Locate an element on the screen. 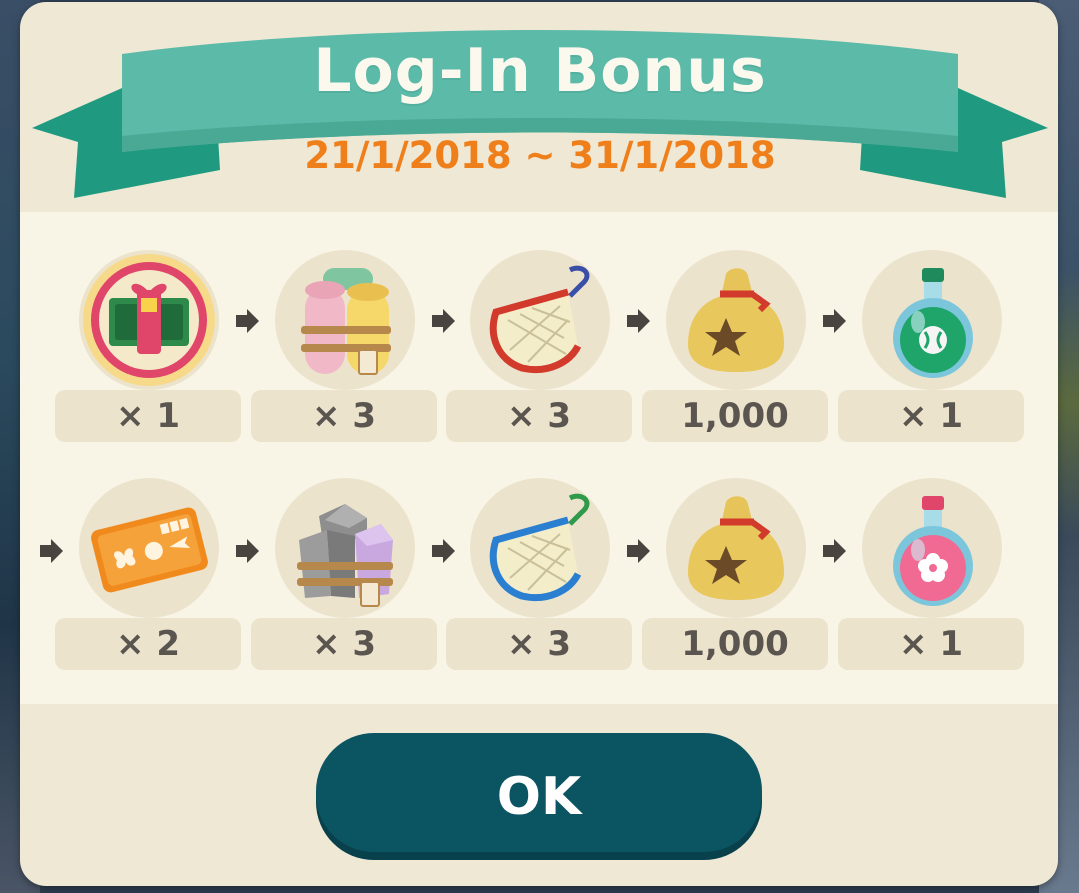 This screenshot has width=1079, height=893. reward-day-9: 1,000 is located at coordinates (735, 574).